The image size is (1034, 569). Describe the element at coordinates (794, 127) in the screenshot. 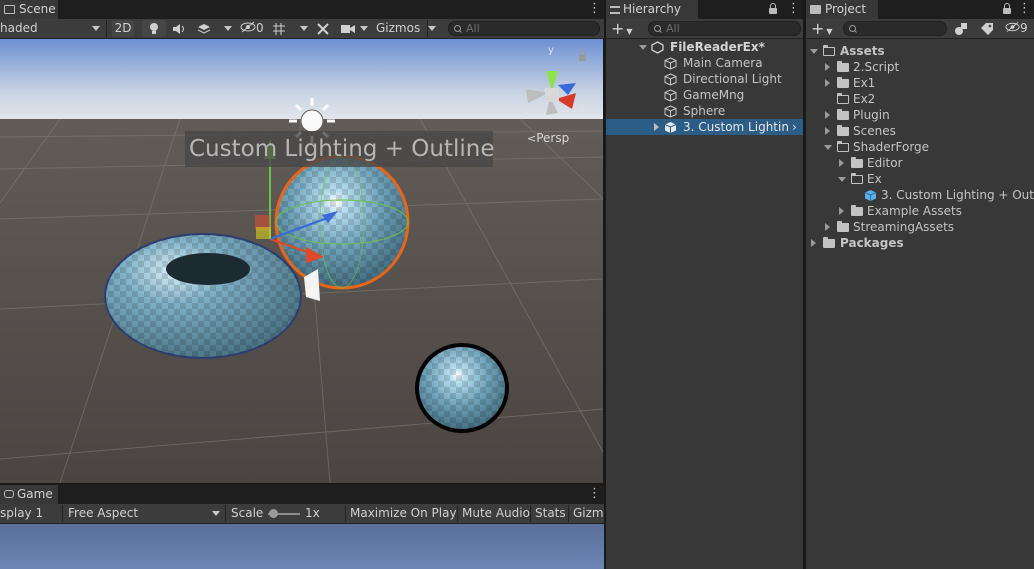

I see `chevron-right-icon: ›` at that location.